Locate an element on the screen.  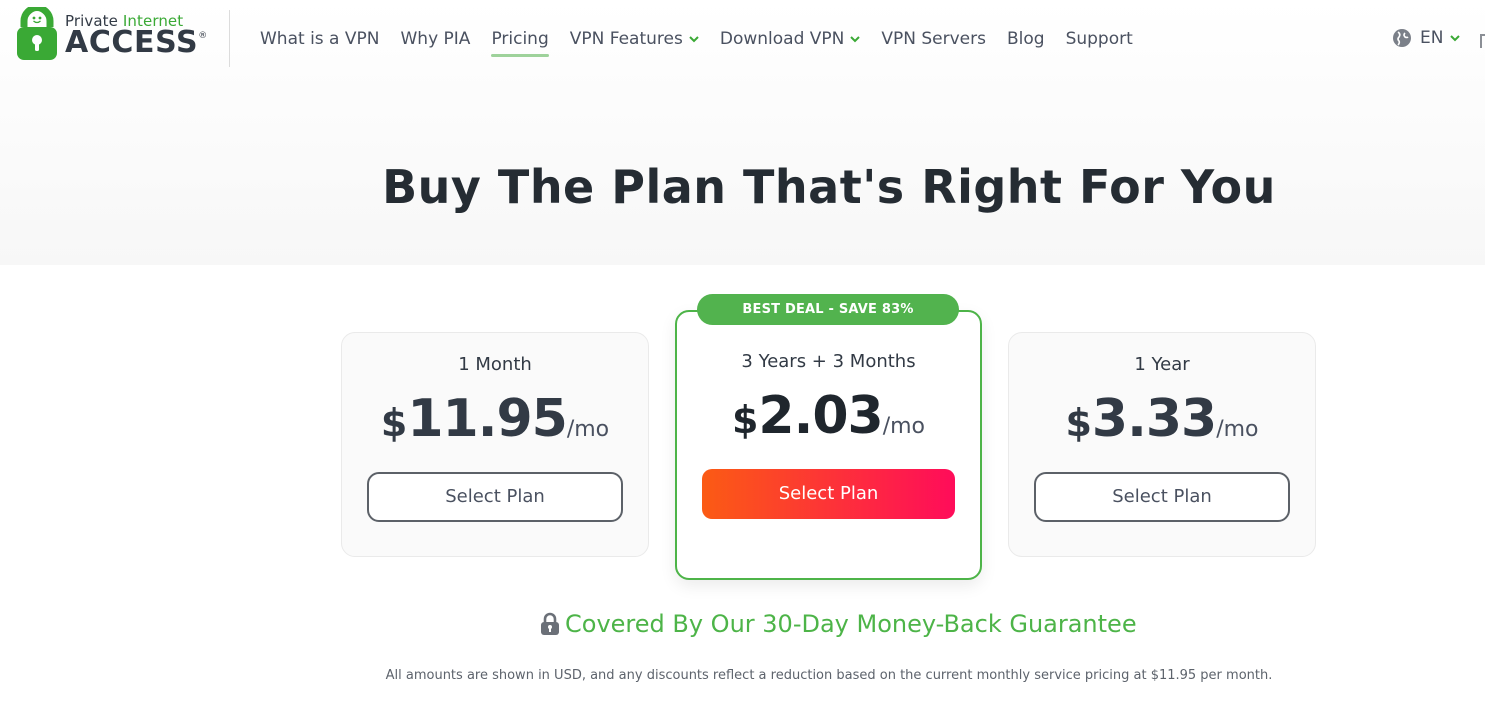
plan-price: $3.33/mo is located at coordinates (1162, 419).